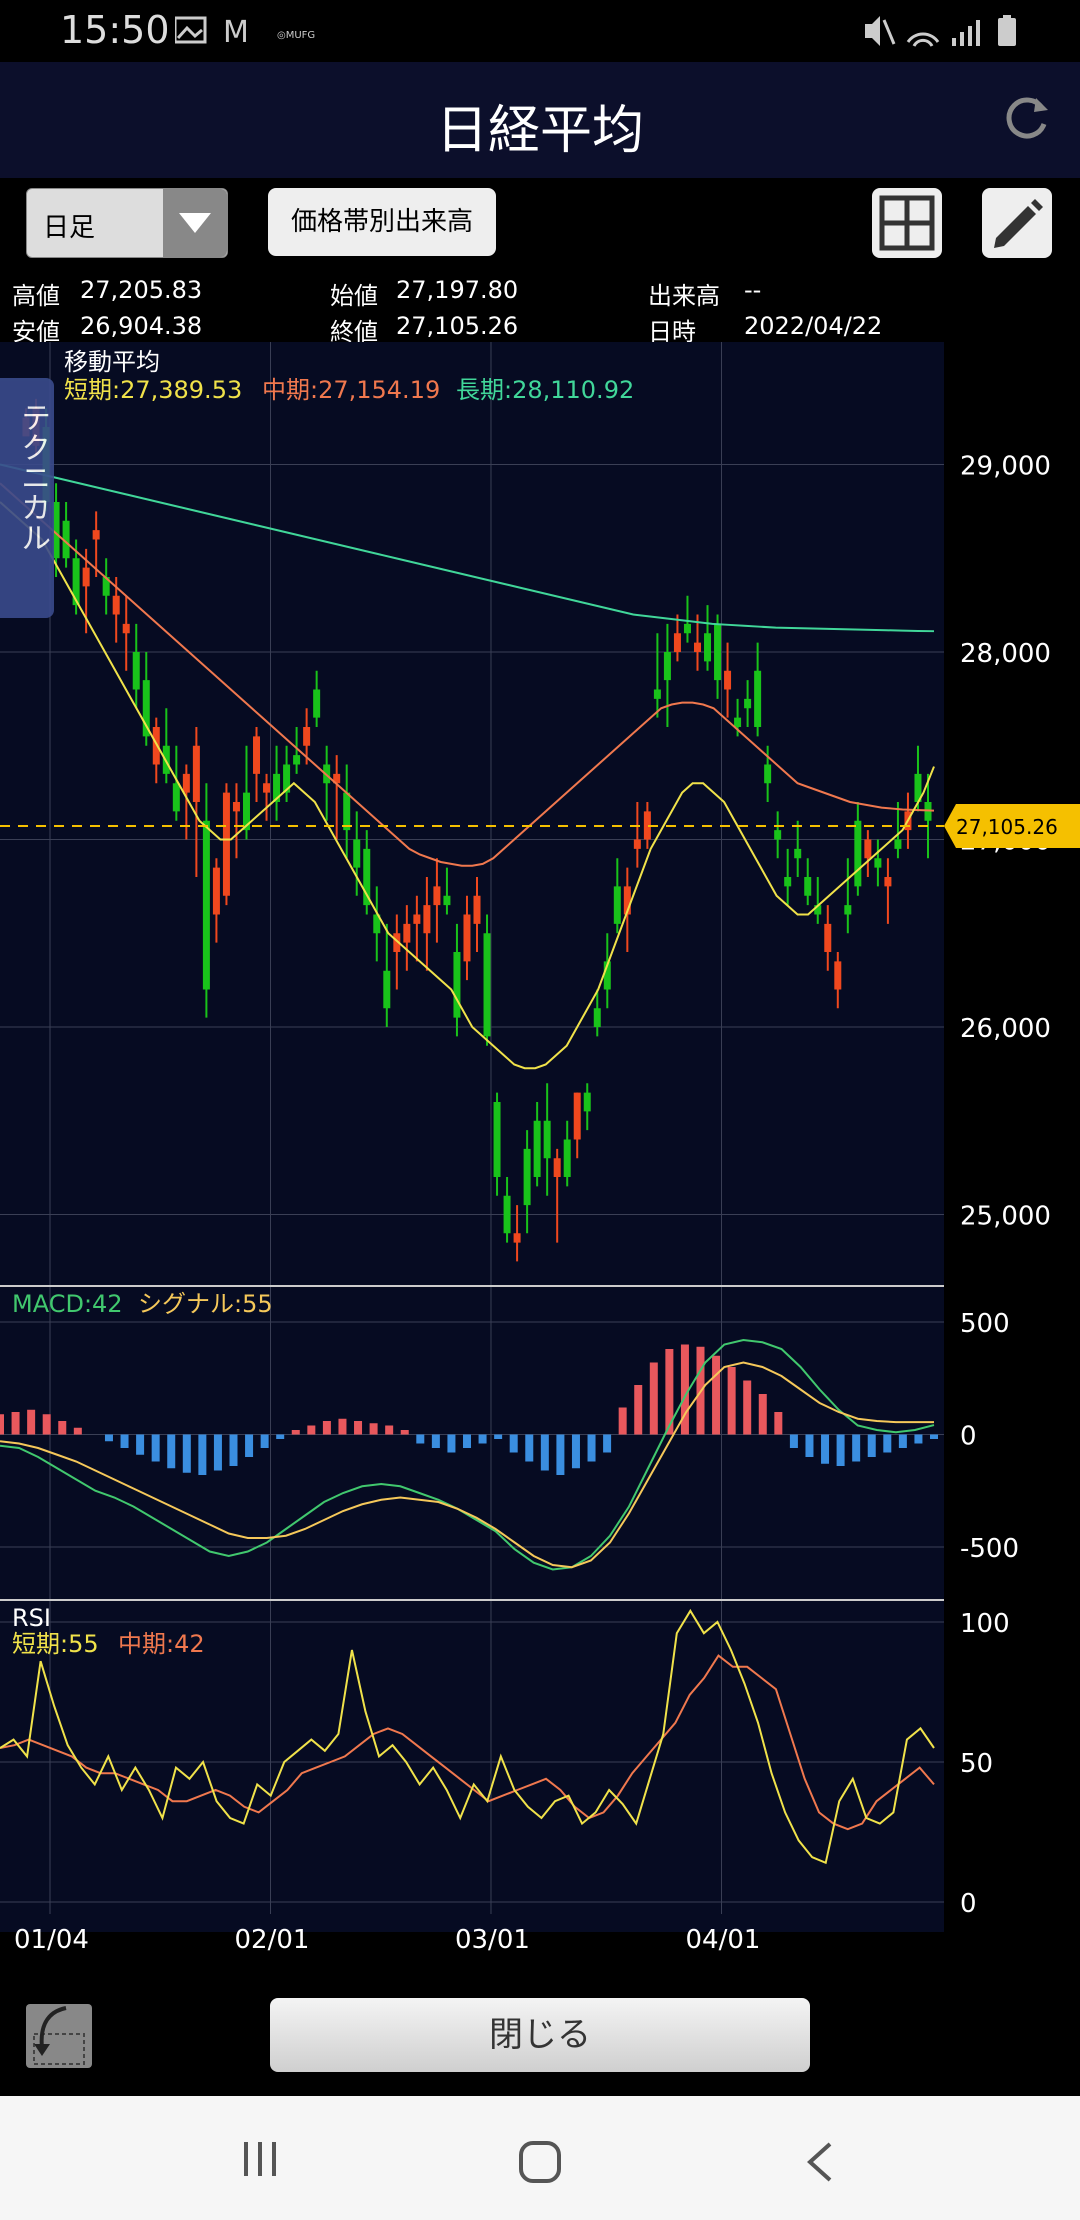 The width and height of the screenshot is (1080, 2220). I want to click on ma-short-label: 短期:27,389.53, so click(153, 390).